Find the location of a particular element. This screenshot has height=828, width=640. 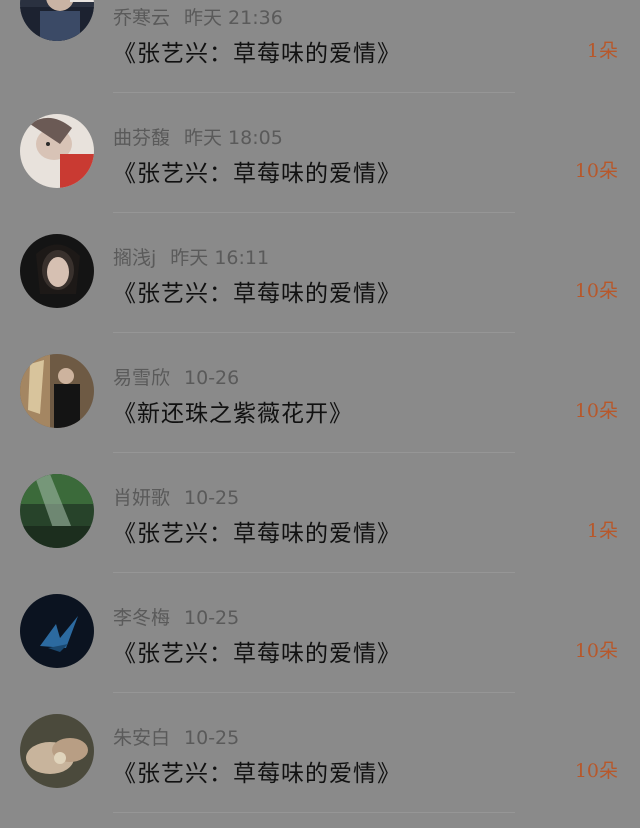

drama-title: 《新还珠之紫薇花开》 is located at coordinates (233, 411).